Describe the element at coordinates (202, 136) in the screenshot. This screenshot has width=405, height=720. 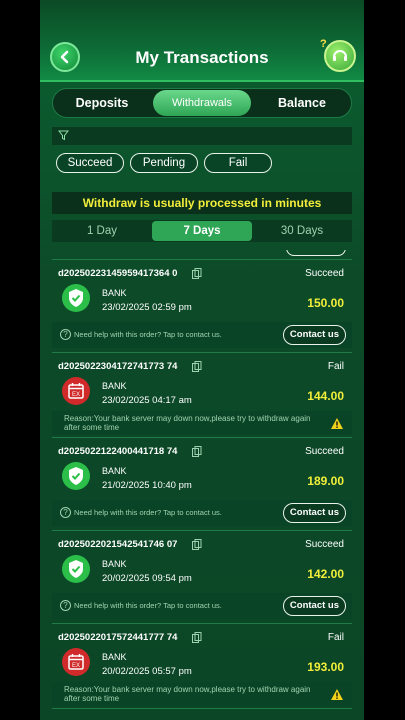
I see `filter-bar` at that location.